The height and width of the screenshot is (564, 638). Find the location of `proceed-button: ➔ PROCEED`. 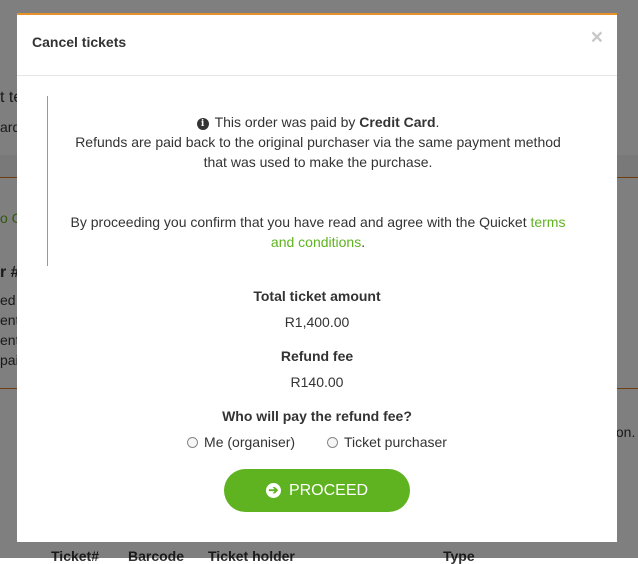

proceed-button: ➔ PROCEED is located at coordinates (317, 490).